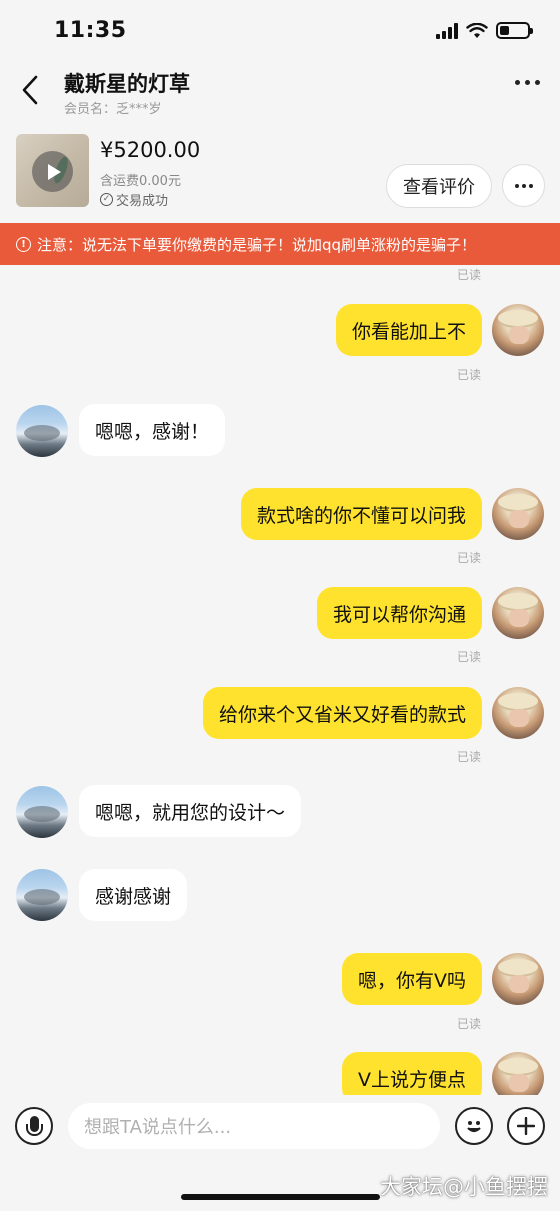  I want to click on back-button, so click(30, 90).